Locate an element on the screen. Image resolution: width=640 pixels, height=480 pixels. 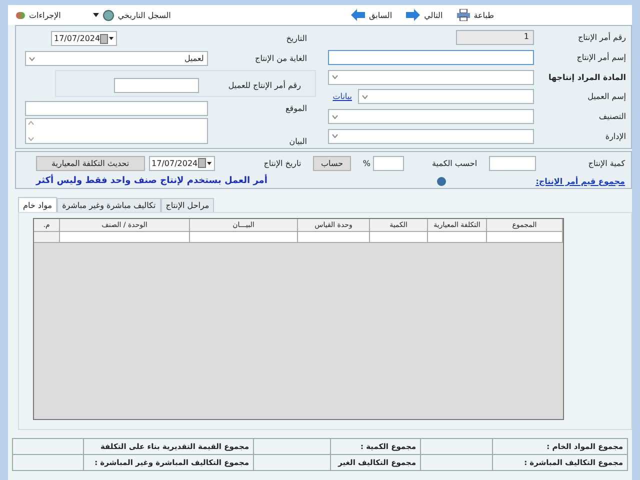
purpose-label: الغاية من الإنتاج is located at coordinates (281, 59).